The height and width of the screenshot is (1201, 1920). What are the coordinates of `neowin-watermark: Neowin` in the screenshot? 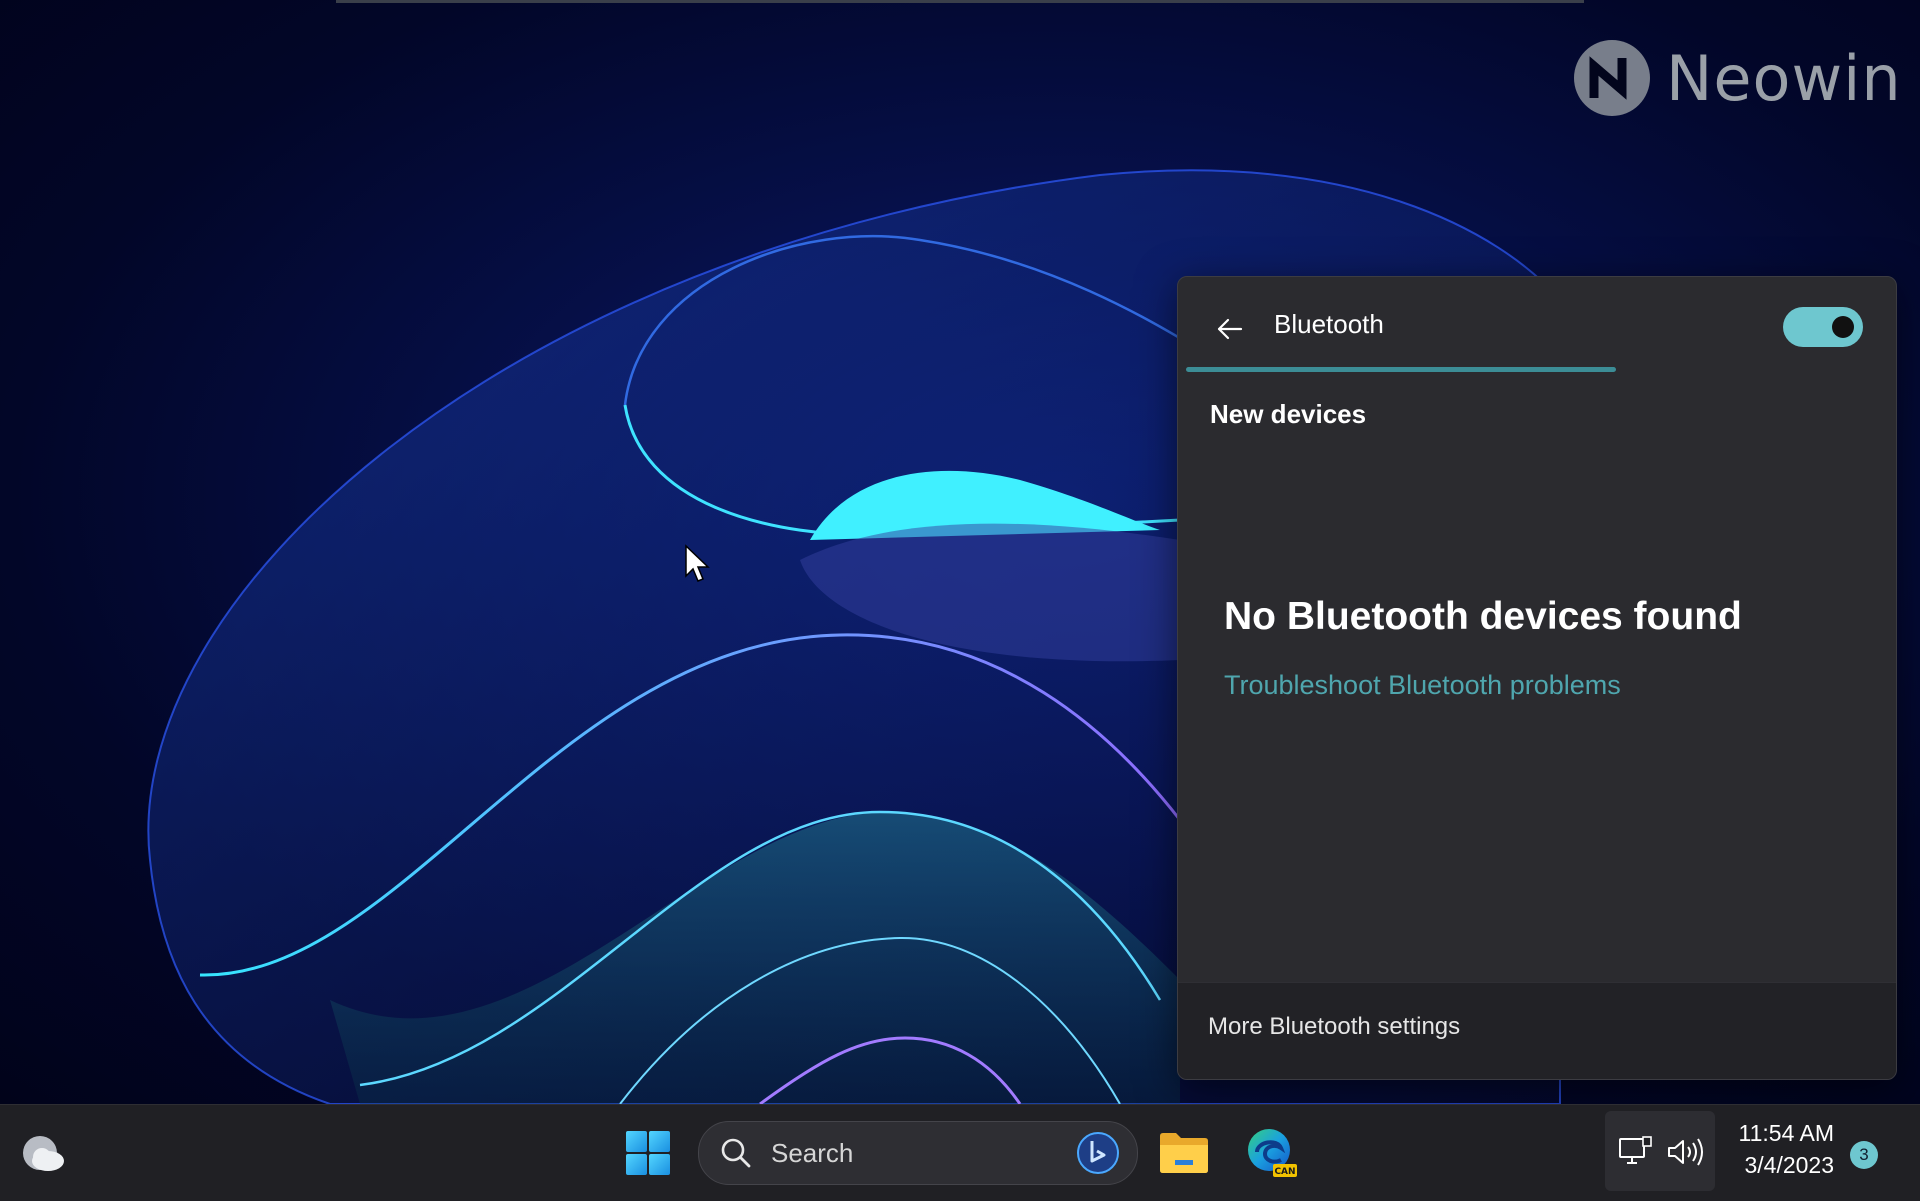 It's located at (1737, 78).